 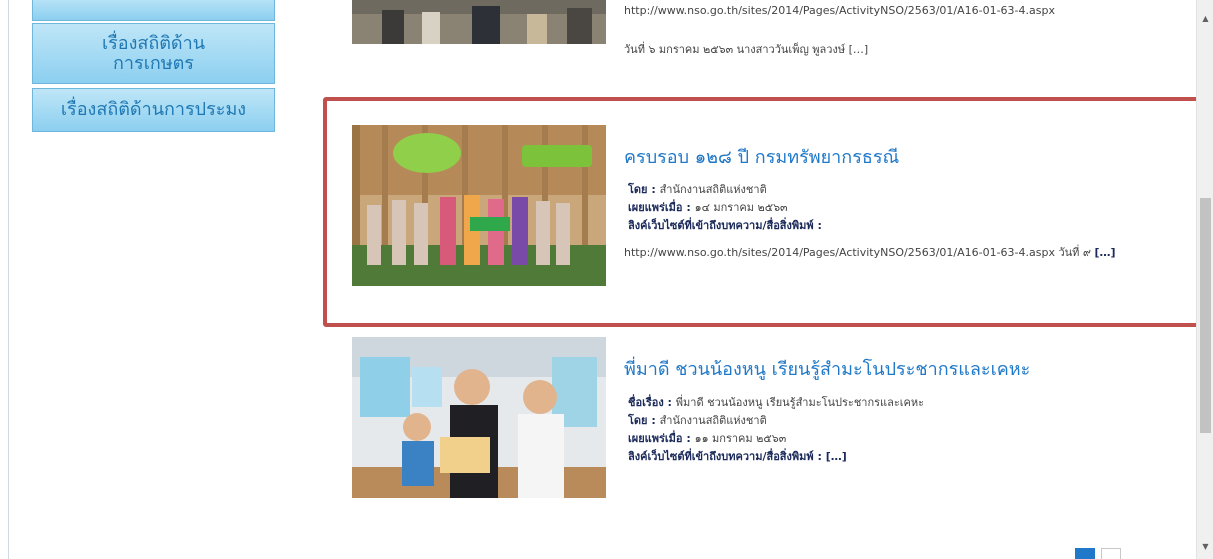 What do you see at coordinates (4, 279) in the screenshot?
I see `left-frame-border` at bounding box center [4, 279].